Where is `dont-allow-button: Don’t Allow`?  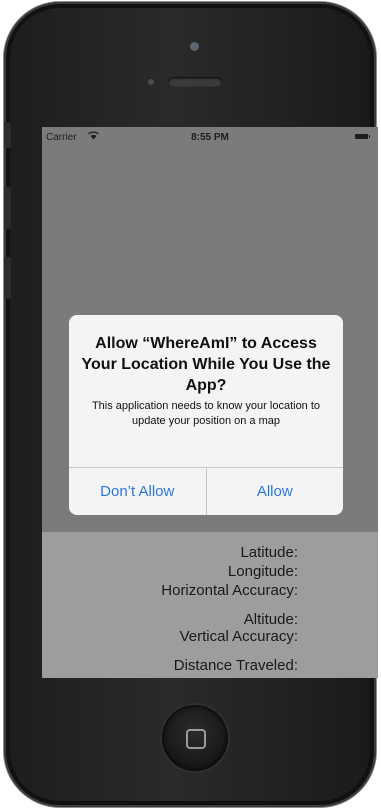
dont-allow-button: Don’t Allow is located at coordinates (137, 491).